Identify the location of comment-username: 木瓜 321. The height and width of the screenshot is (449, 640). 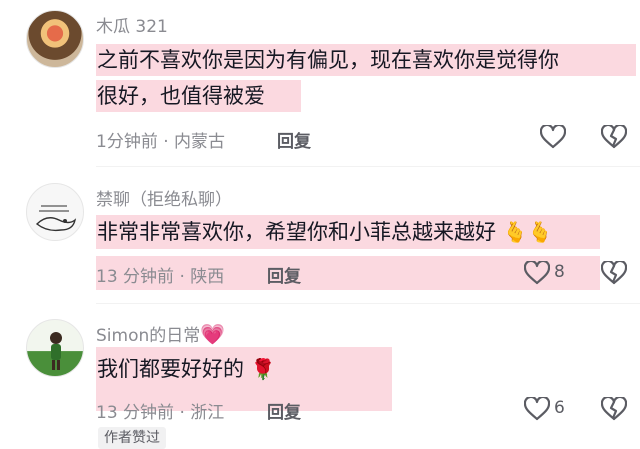
(132, 24).